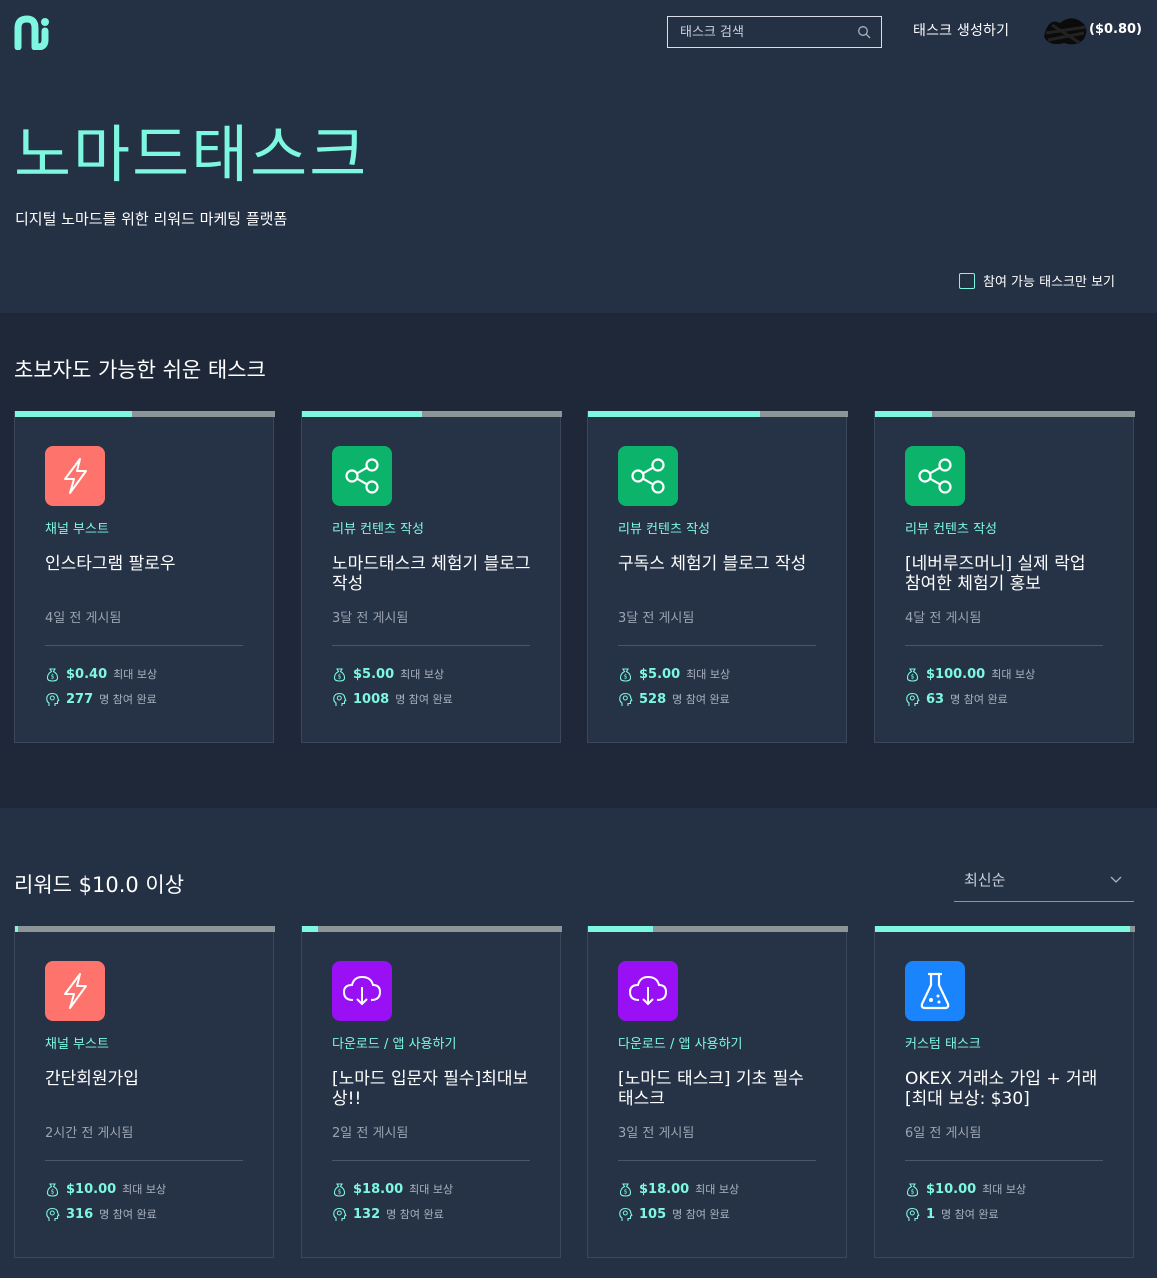 This screenshot has height=1278, width=1157. I want to click on participant-count: 105, so click(653, 1214).